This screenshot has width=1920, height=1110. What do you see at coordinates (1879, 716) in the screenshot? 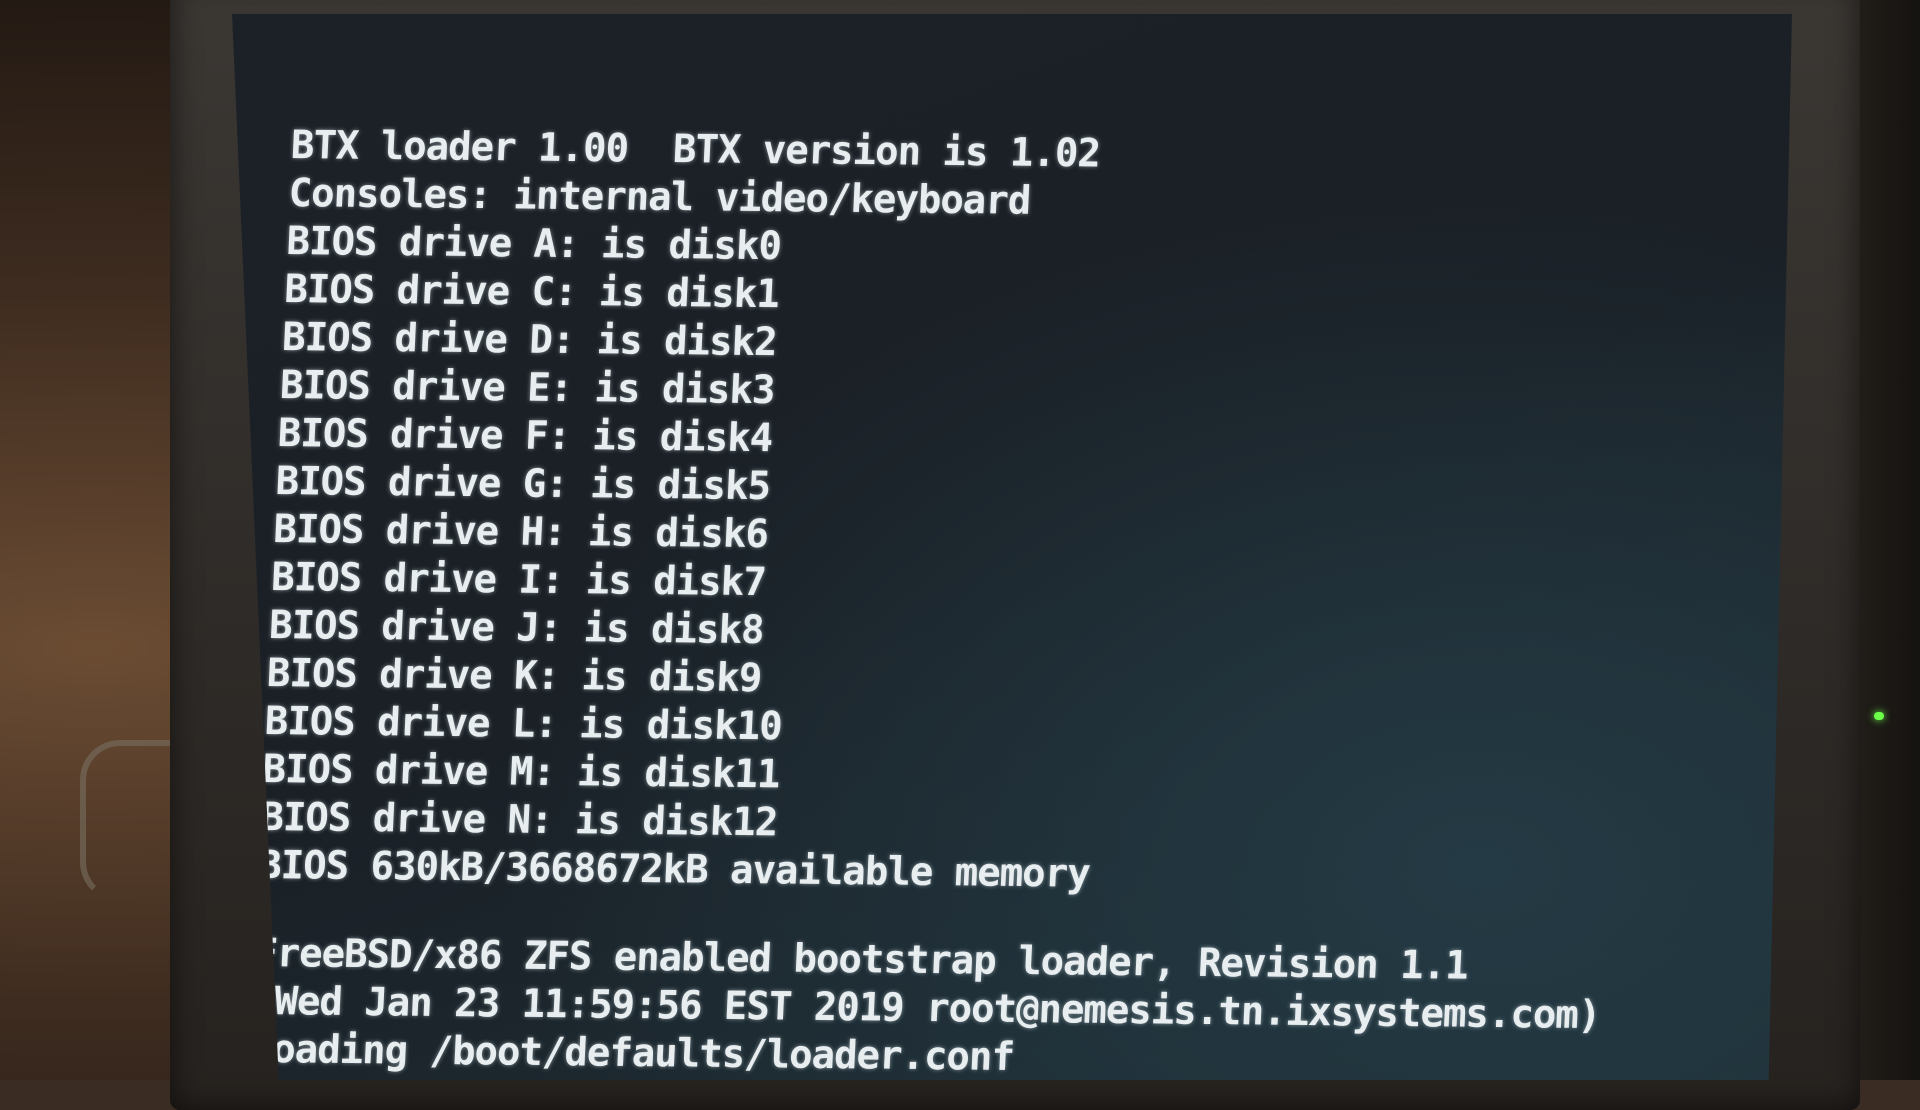
I see `status-led-icon` at bounding box center [1879, 716].